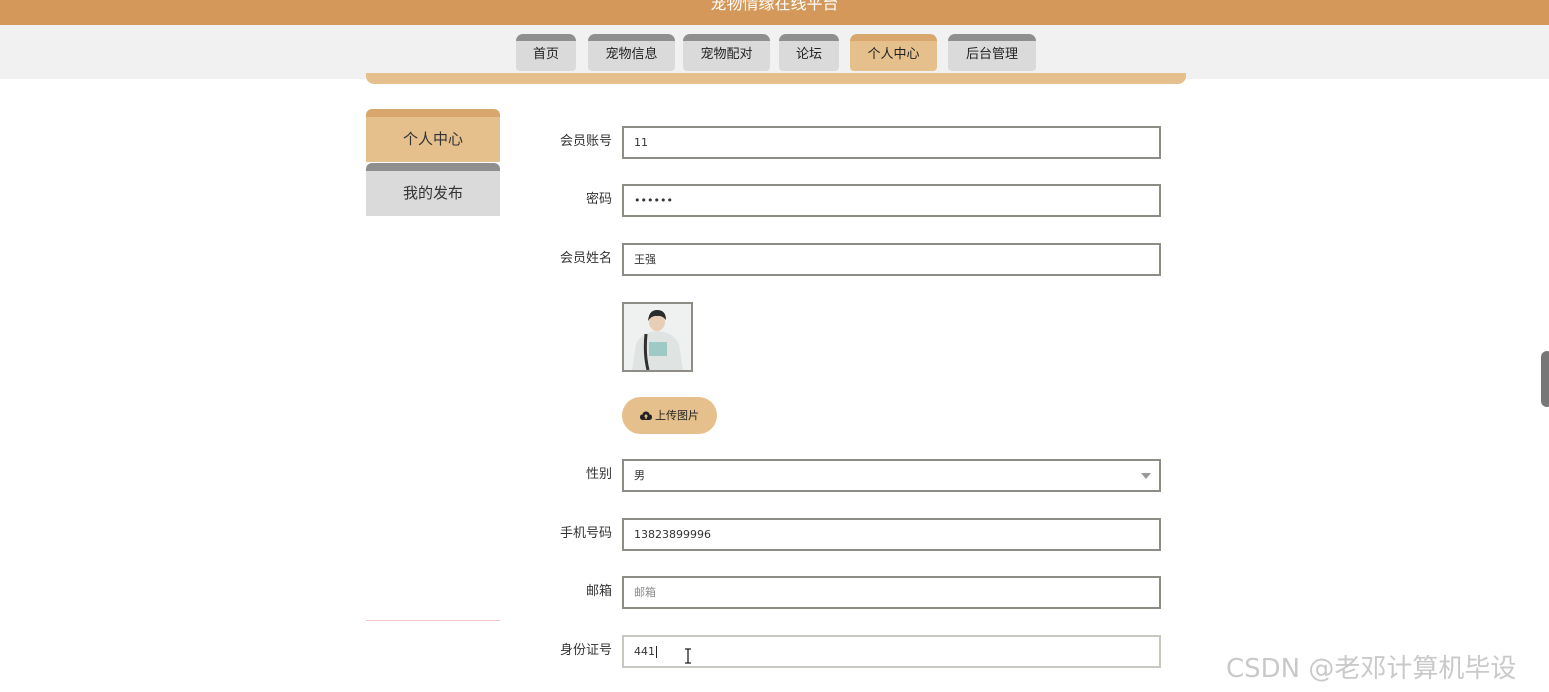 The image size is (1549, 692). I want to click on id-card-value: 441, so click(644, 651).